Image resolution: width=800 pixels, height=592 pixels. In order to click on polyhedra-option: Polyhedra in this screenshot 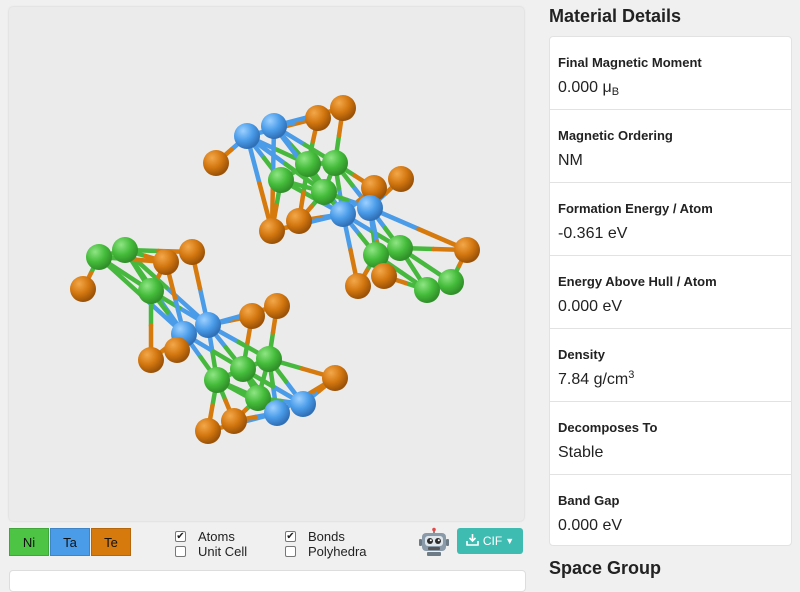, I will do `click(326, 551)`.